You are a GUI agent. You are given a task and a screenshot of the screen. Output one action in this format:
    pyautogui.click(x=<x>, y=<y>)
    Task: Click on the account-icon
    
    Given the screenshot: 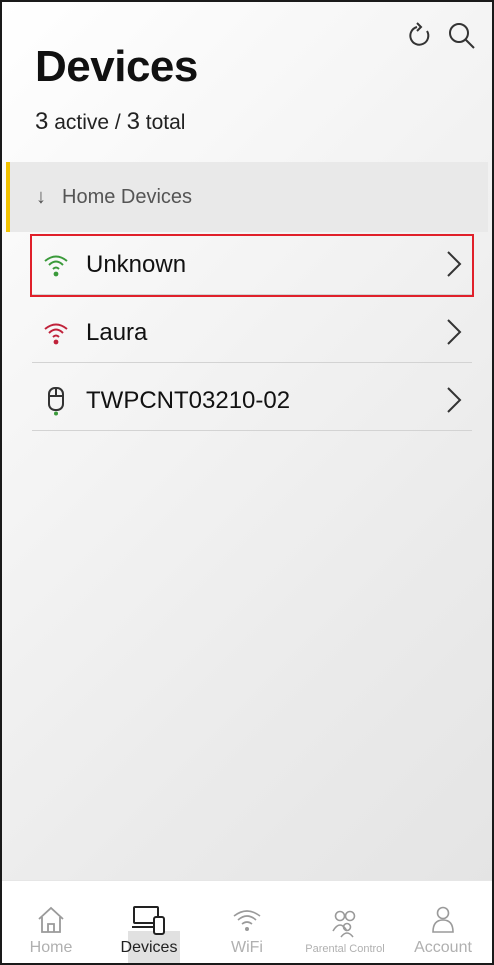 What is the action you would take?
    pyautogui.click(x=443, y=920)
    